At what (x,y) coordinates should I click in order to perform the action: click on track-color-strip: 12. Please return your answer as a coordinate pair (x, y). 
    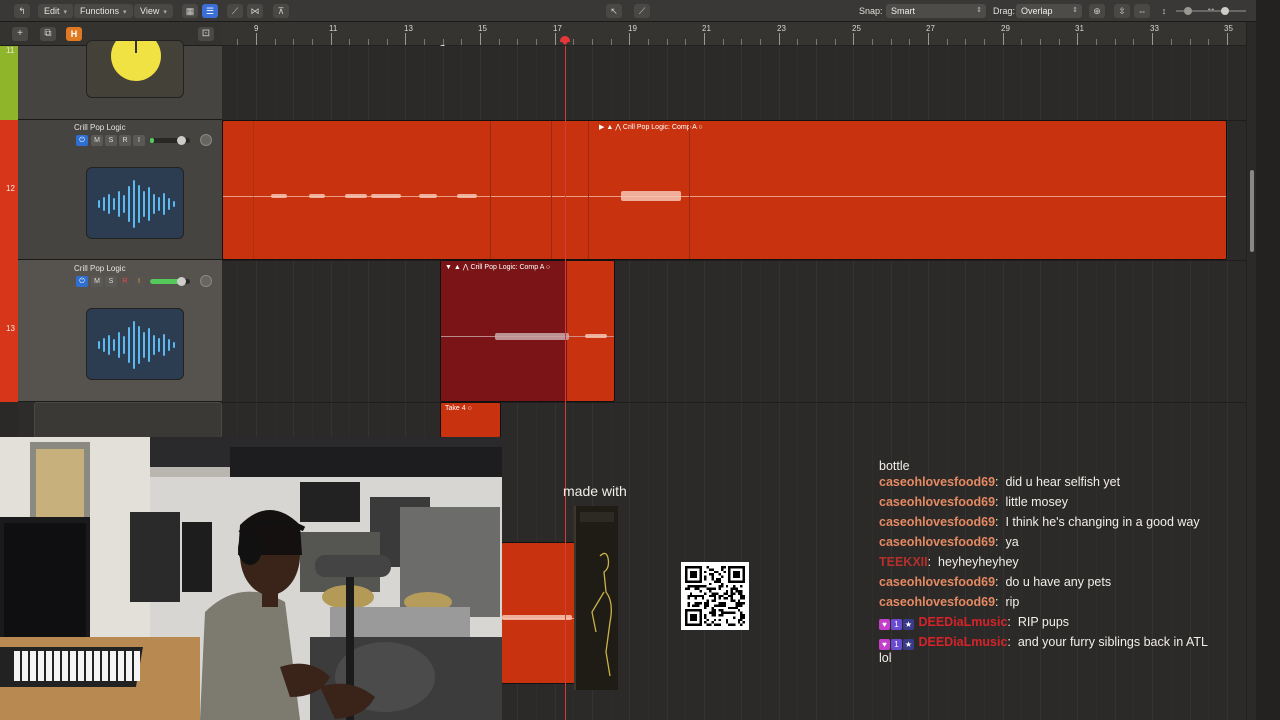
    Looking at the image, I should click on (9, 190).